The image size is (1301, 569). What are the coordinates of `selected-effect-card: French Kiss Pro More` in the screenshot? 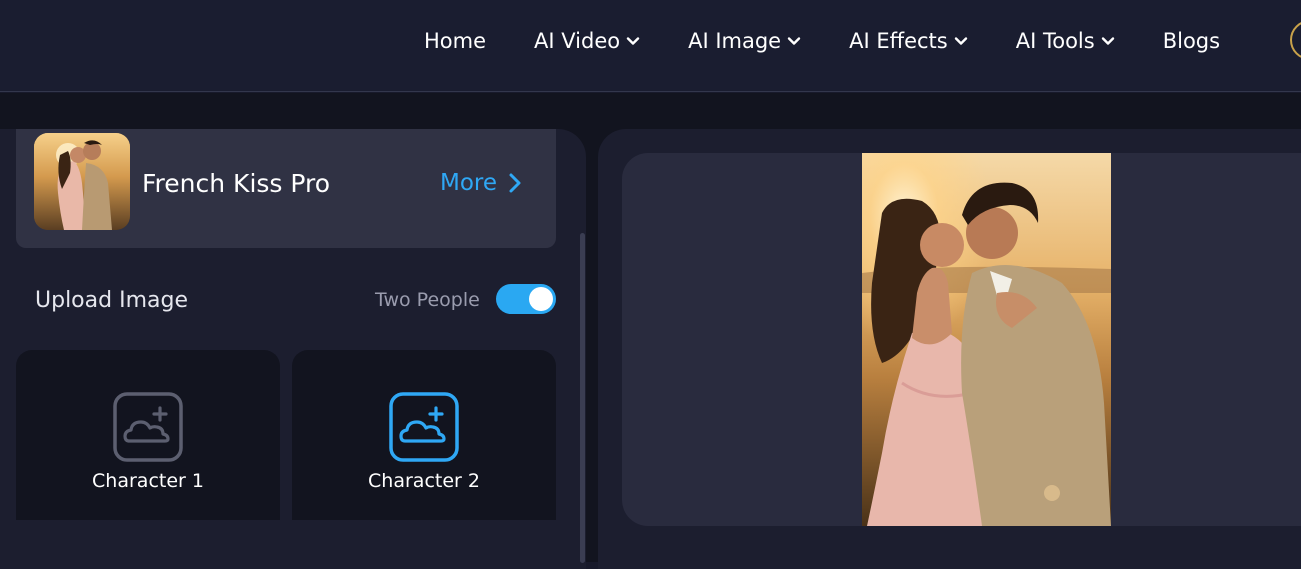 It's located at (286, 188).